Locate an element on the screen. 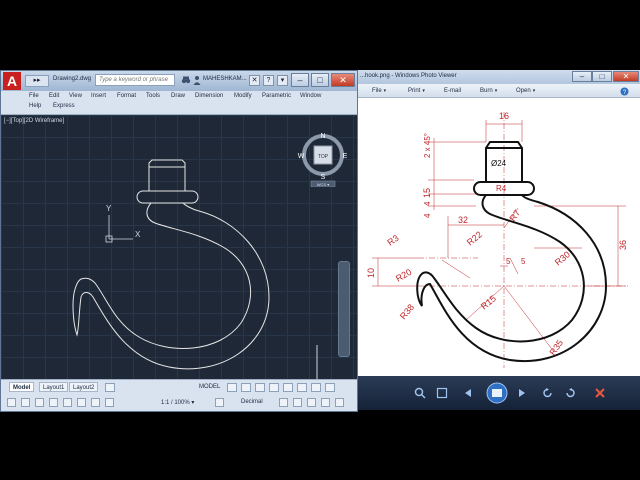  rotate-left-icon is located at coordinates (548, 393).